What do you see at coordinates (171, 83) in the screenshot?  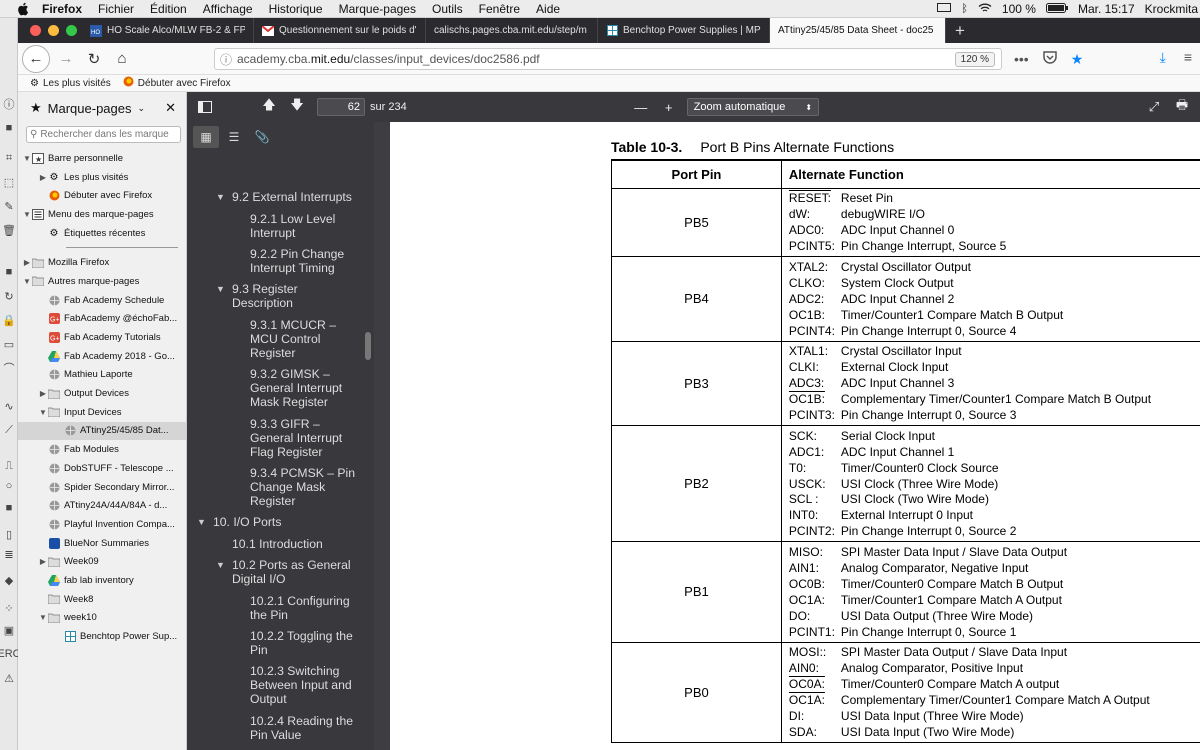 I see `bookmark-getting-started: Débuter avec Firefox` at bounding box center [171, 83].